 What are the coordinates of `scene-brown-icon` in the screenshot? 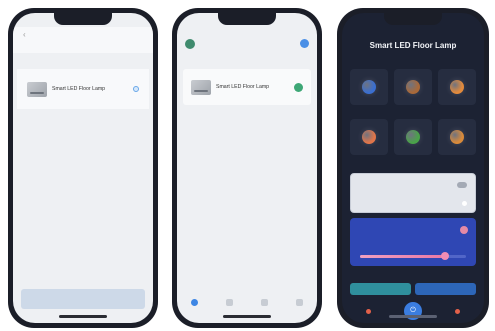 It's located at (413, 87).